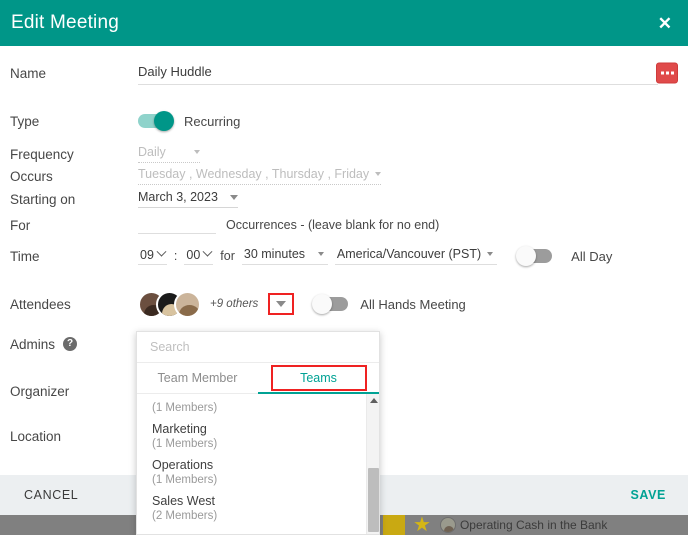  Describe the element at coordinates (212, 121) in the screenshot. I see `recurring-toggle-label: Recurring` at that location.